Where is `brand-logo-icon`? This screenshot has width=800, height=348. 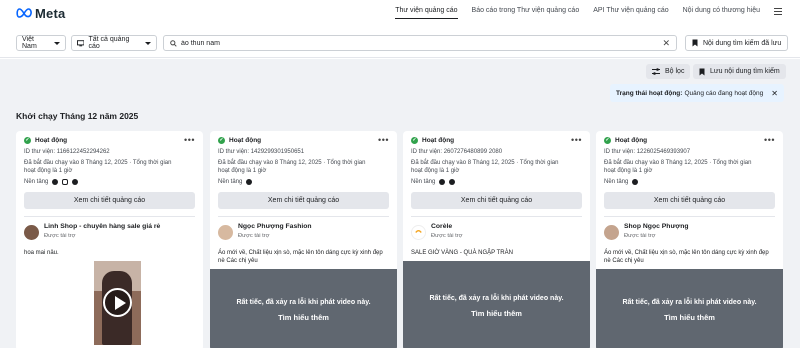 brand-logo-icon is located at coordinates (418, 231).